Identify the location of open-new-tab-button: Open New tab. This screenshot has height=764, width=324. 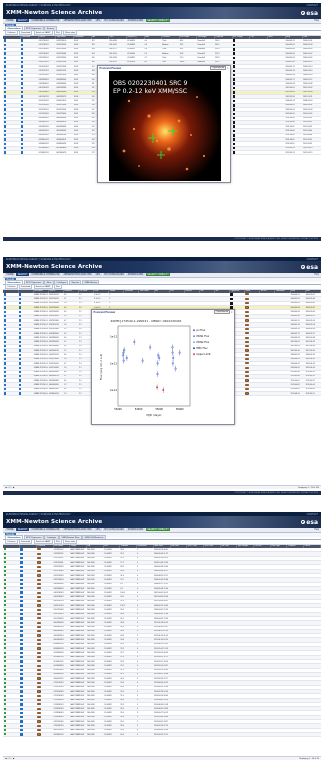
(222, 312).